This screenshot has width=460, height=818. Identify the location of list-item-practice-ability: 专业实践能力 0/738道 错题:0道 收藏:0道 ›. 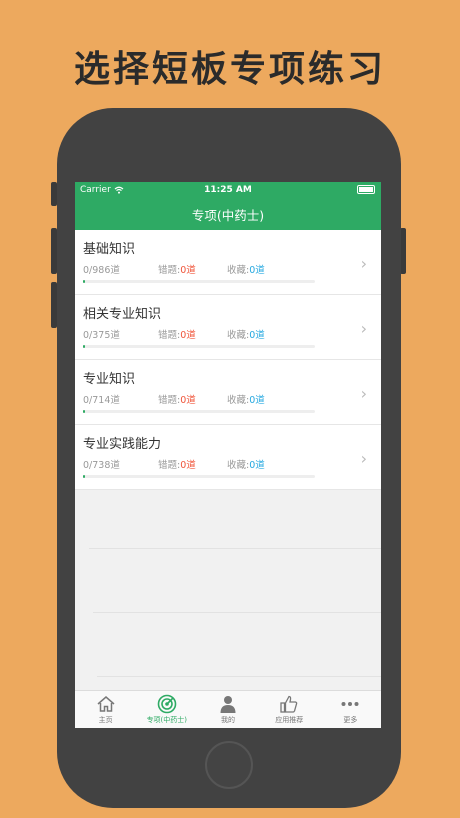
(228, 457).